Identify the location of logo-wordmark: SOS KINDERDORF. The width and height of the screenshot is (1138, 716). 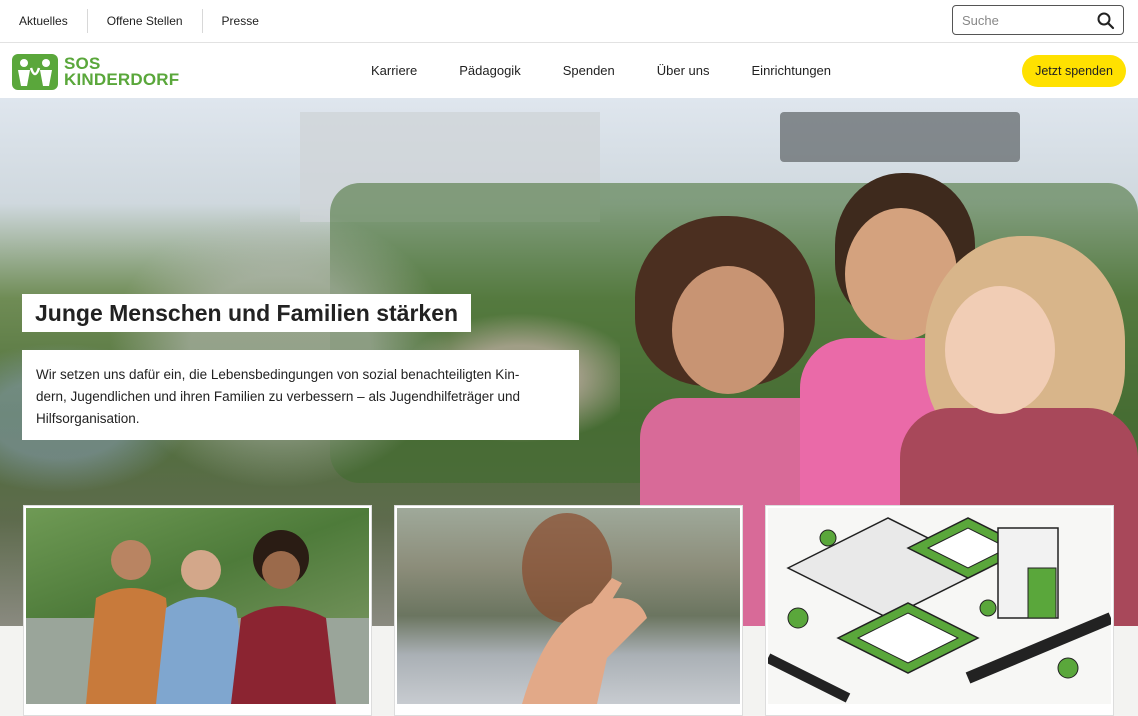
(122, 72).